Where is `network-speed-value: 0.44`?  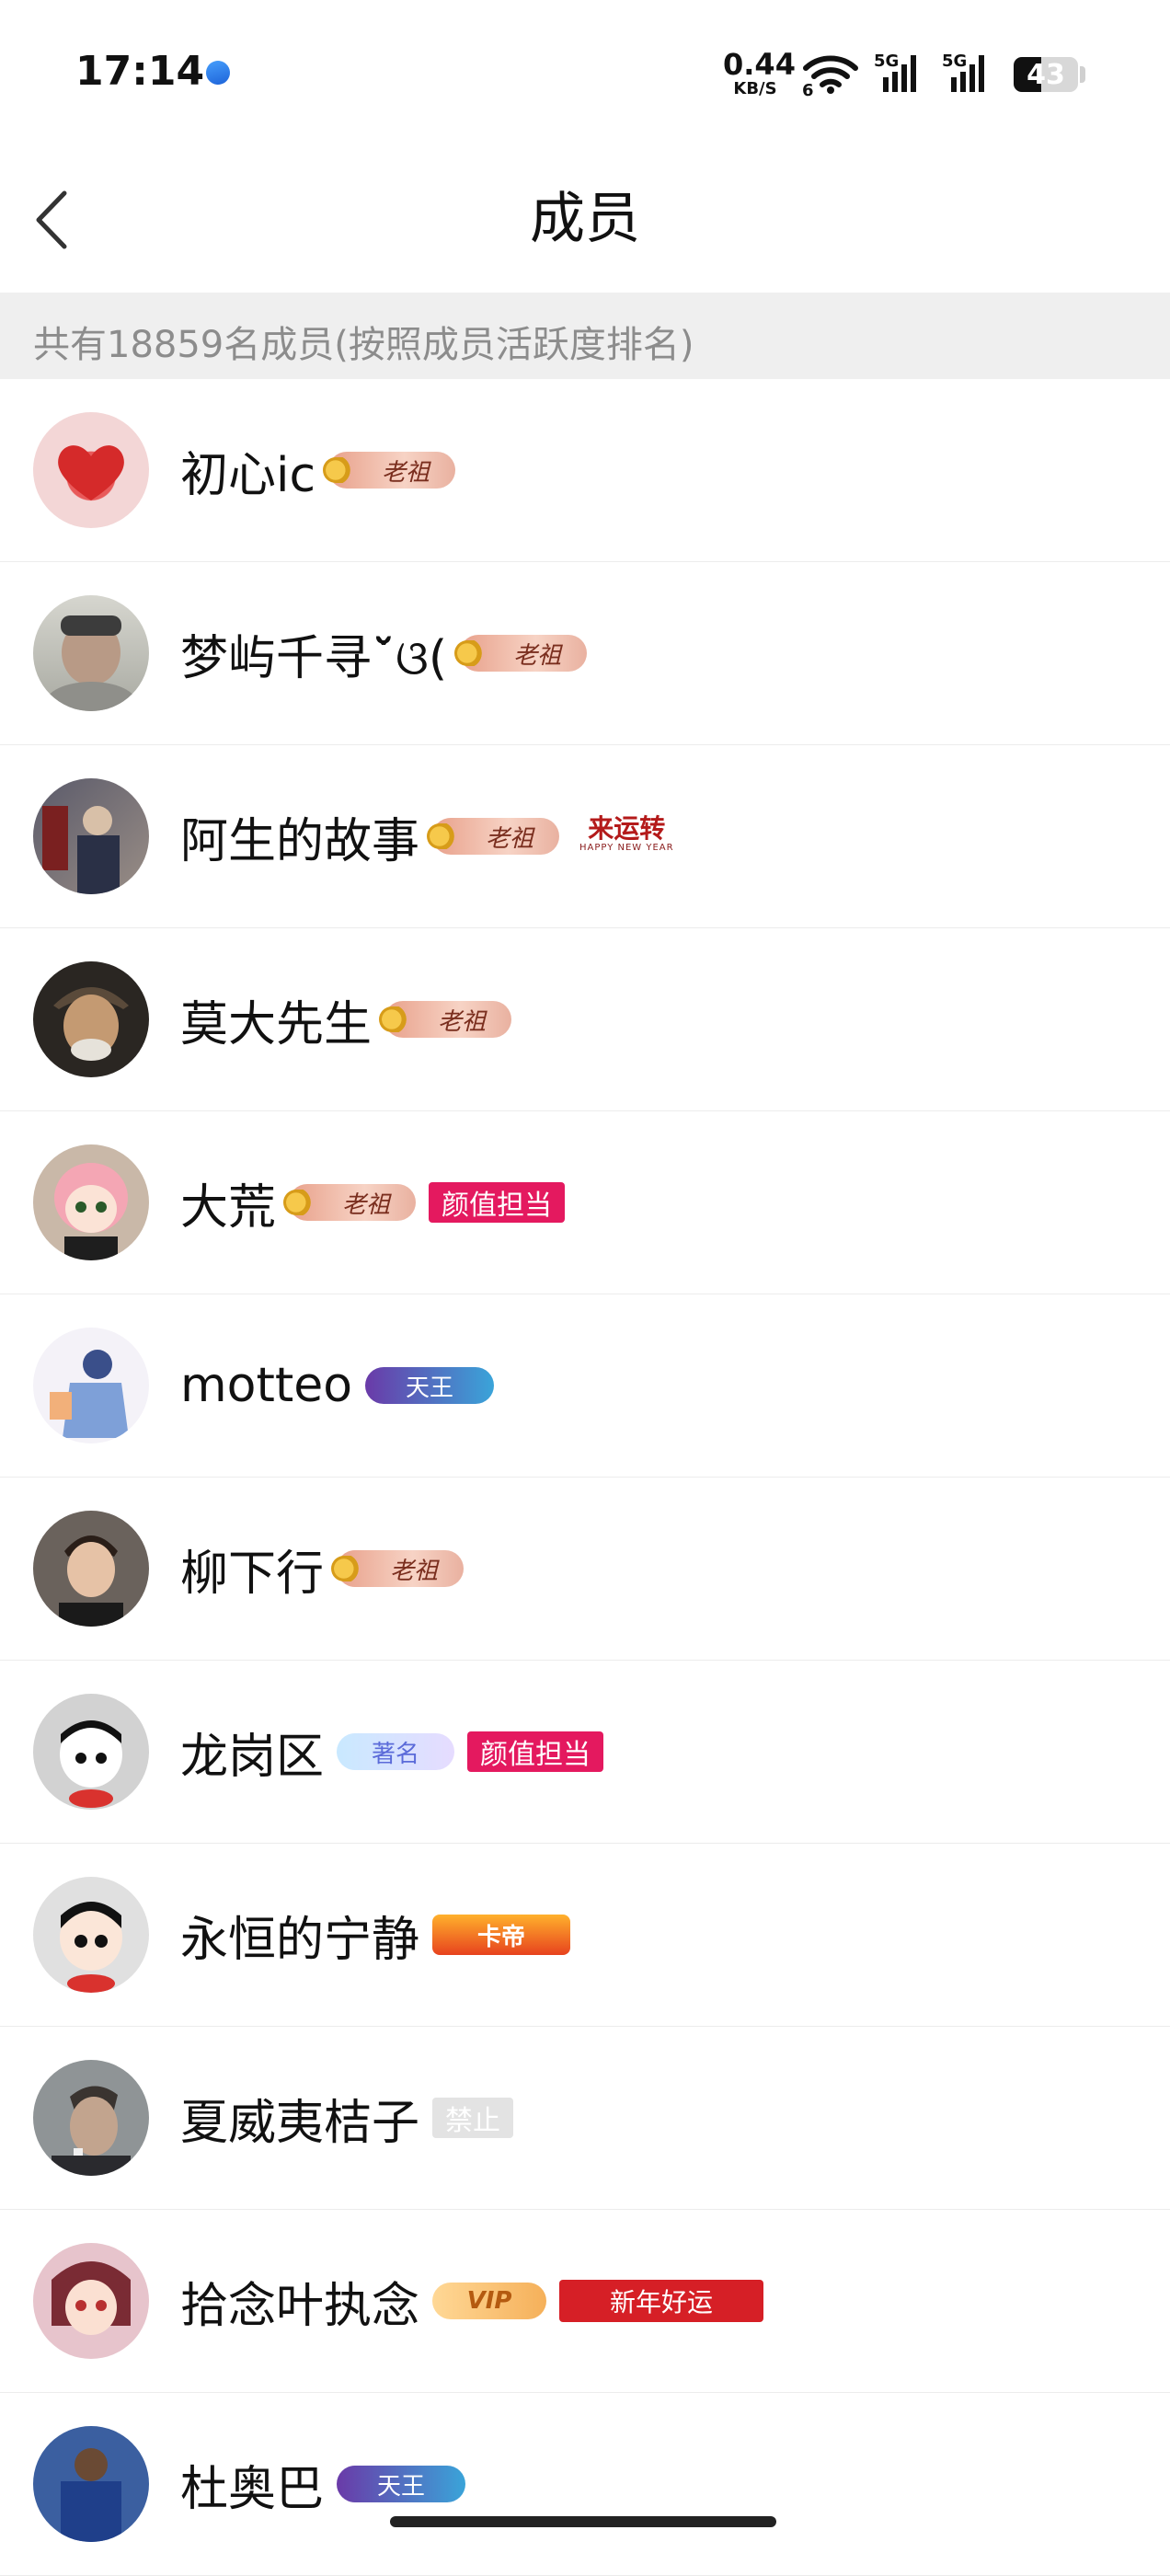 network-speed-value: 0.44 is located at coordinates (759, 64).